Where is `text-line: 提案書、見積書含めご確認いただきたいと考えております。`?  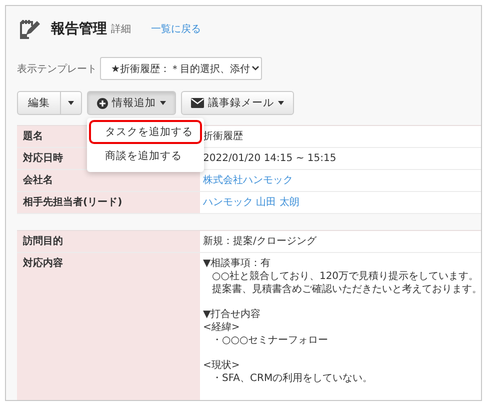
text-line: 提案書、見積書含めご確認いただきたいと考えております。 is located at coordinates (346, 289).